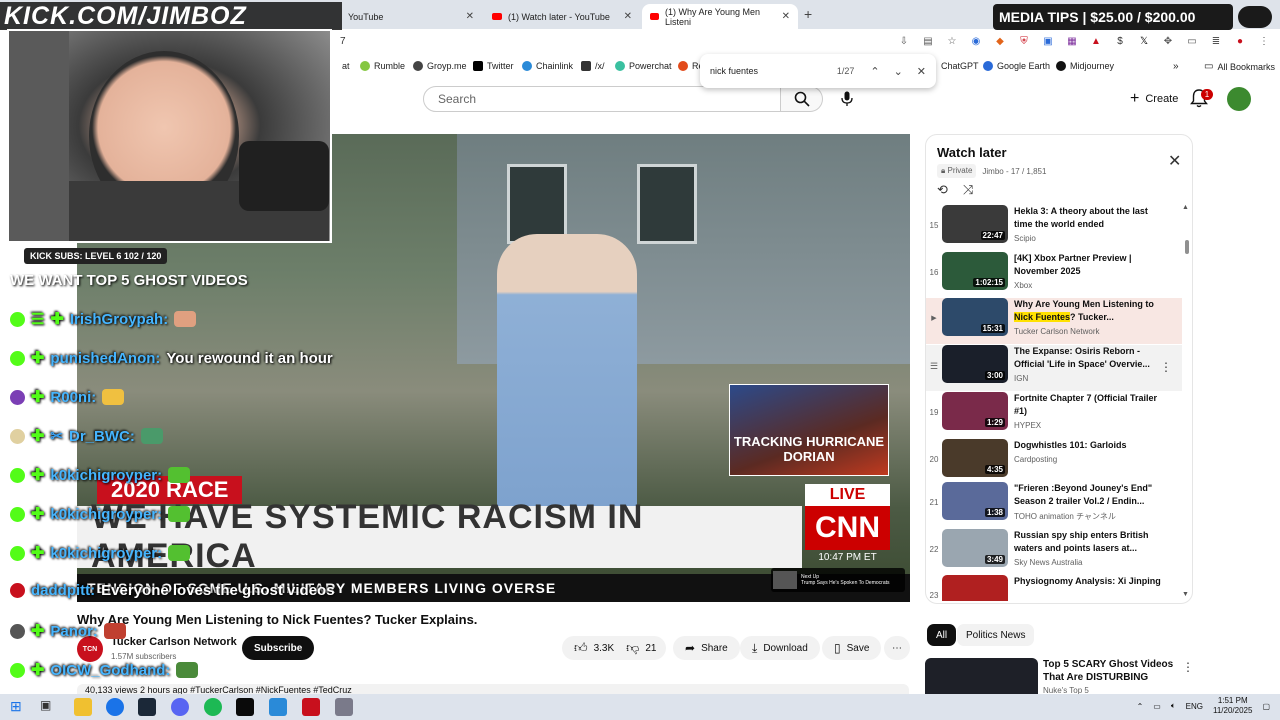 This screenshot has height=720, width=1280. I want to click on playlist-item: 23 Physiognomy Analysis: Xi Jinping, so click(1054, 588).